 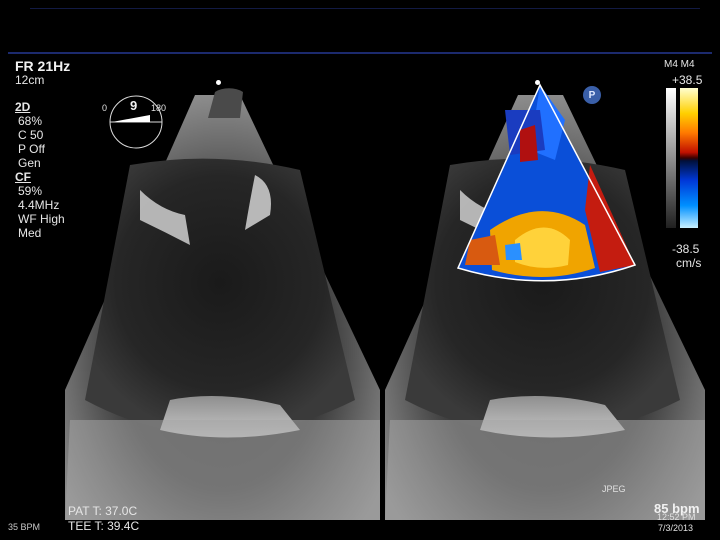 I want to click on left-bpm: 35 BPM, so click(x=24, y=527).